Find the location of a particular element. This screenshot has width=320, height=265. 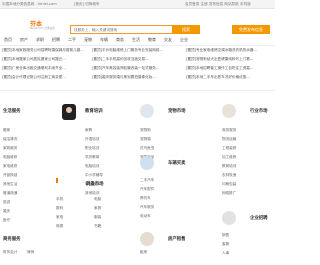

nav-item: 宠物 is located at coordinates (88, 40).